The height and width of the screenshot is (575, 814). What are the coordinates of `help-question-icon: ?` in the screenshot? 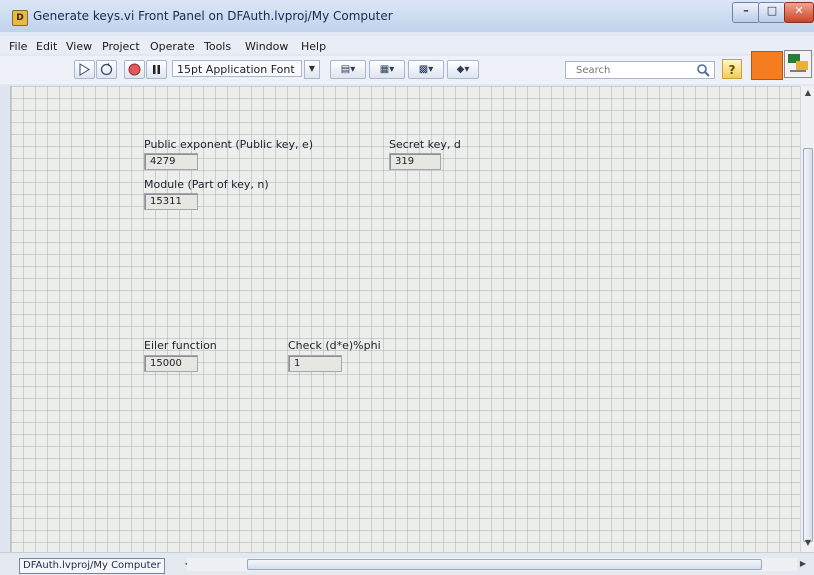 It's located at (732, 70).